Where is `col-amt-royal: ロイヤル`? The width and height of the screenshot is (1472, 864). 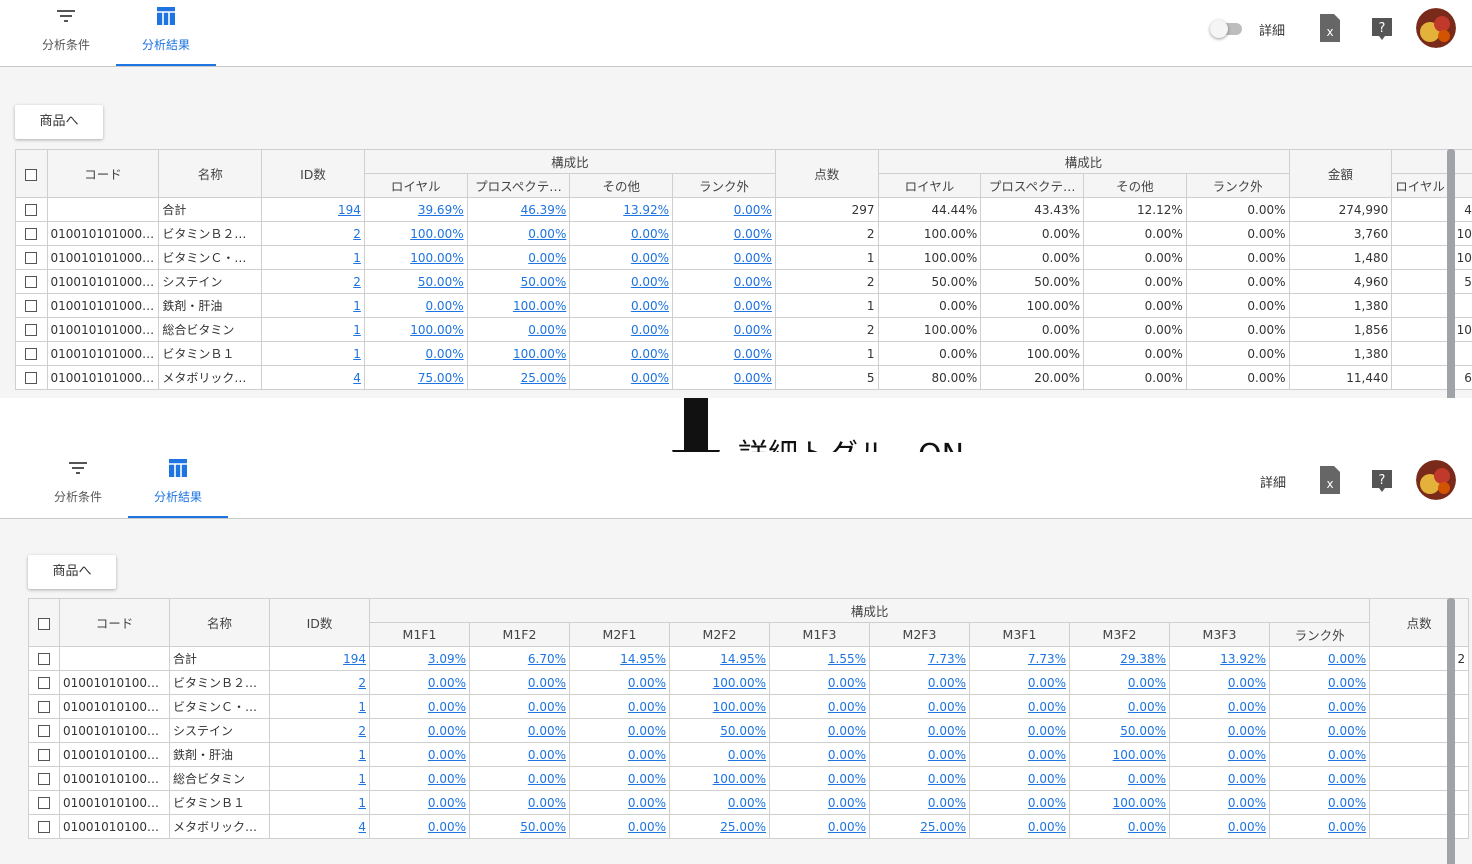 col-amt-royal: ロイヤル is located at coordinates (1431, 185).